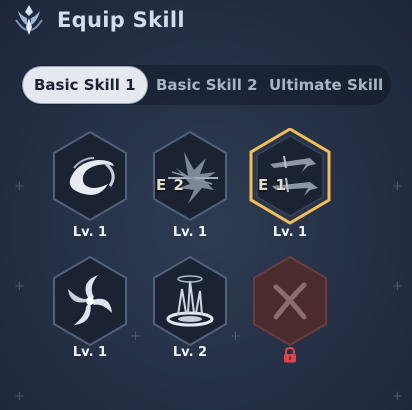  I want to click on ground-vortex-icon, so click(190, 301).